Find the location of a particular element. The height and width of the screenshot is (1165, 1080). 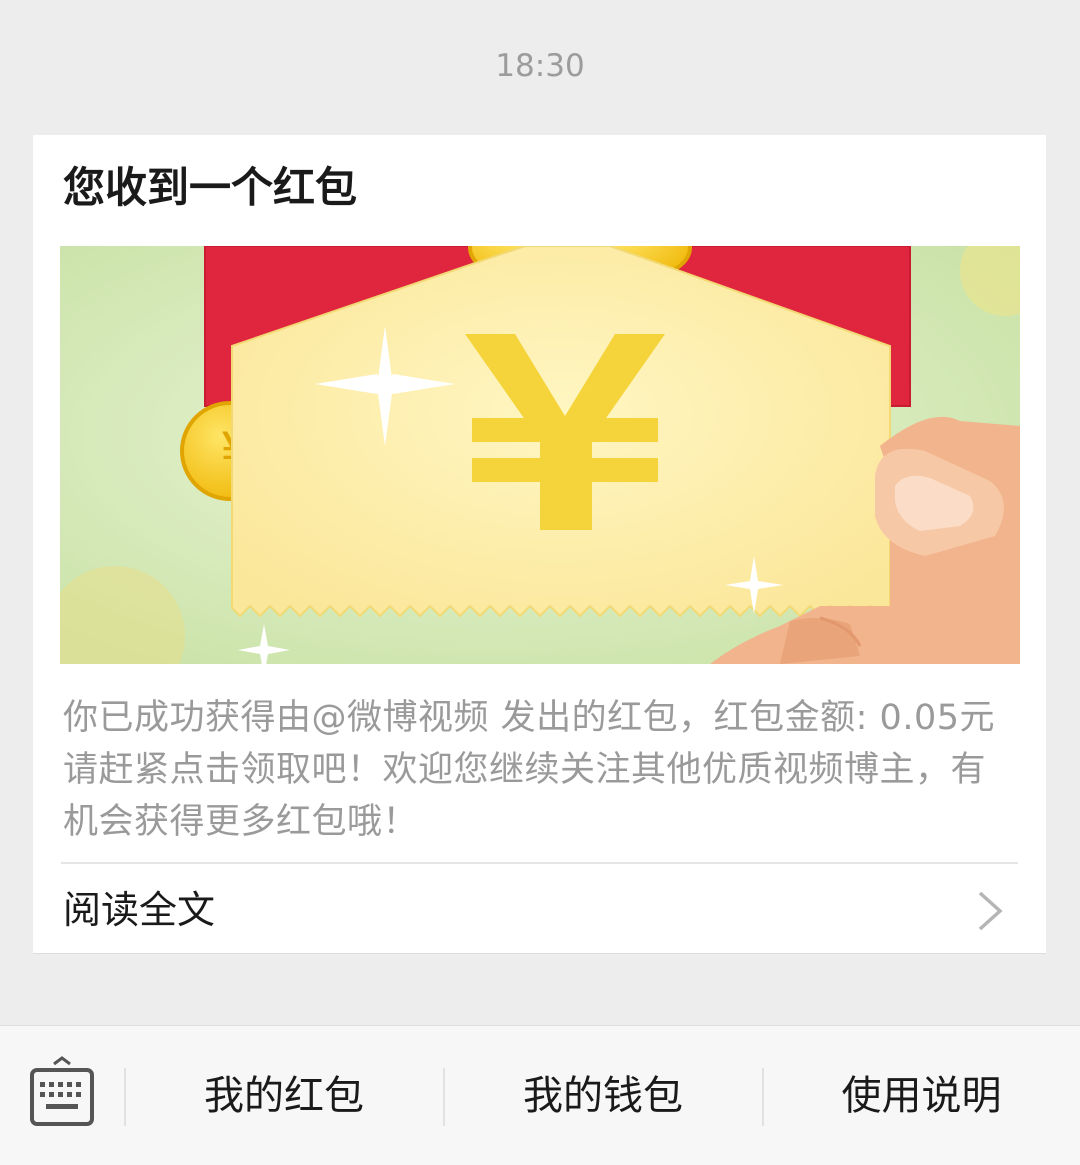

card-divider is located at coordinates (539, 863).